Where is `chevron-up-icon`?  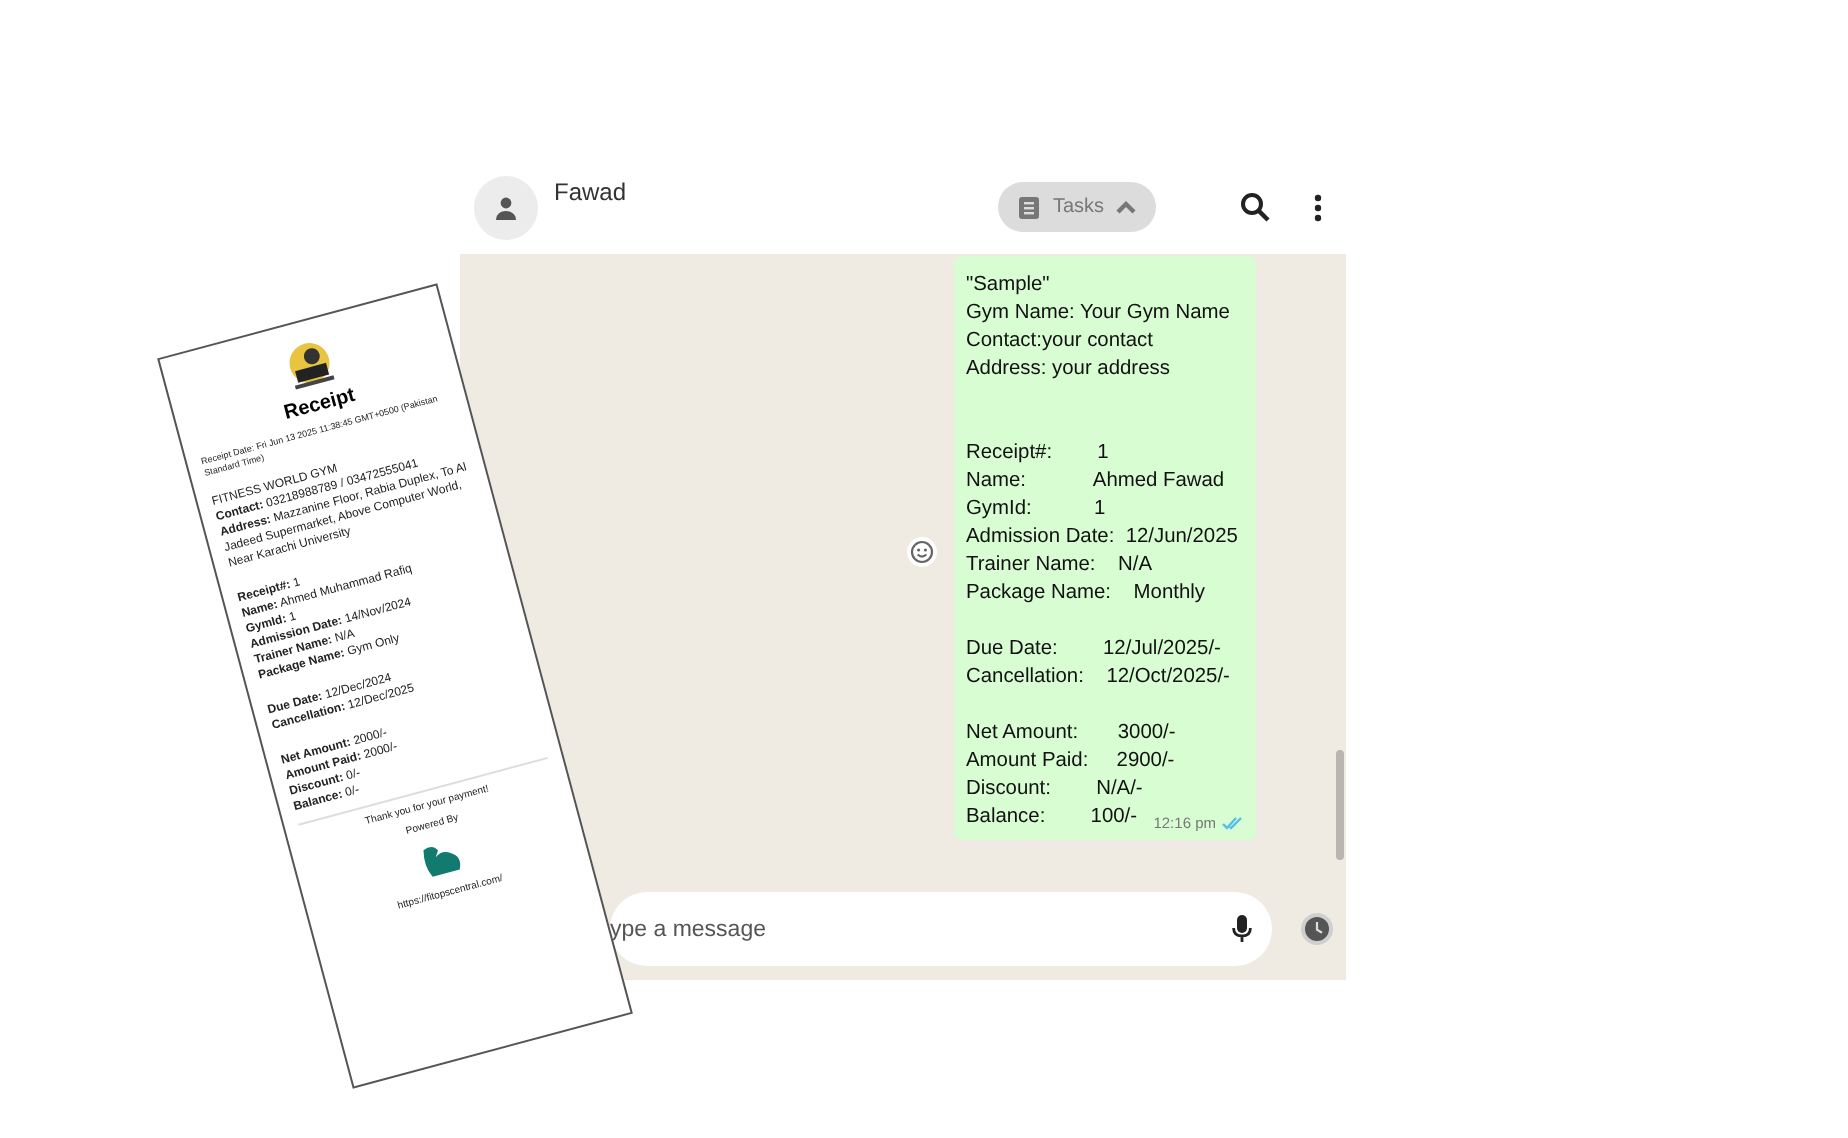
chevron-up-icon is located at coordinates (1126, 207).